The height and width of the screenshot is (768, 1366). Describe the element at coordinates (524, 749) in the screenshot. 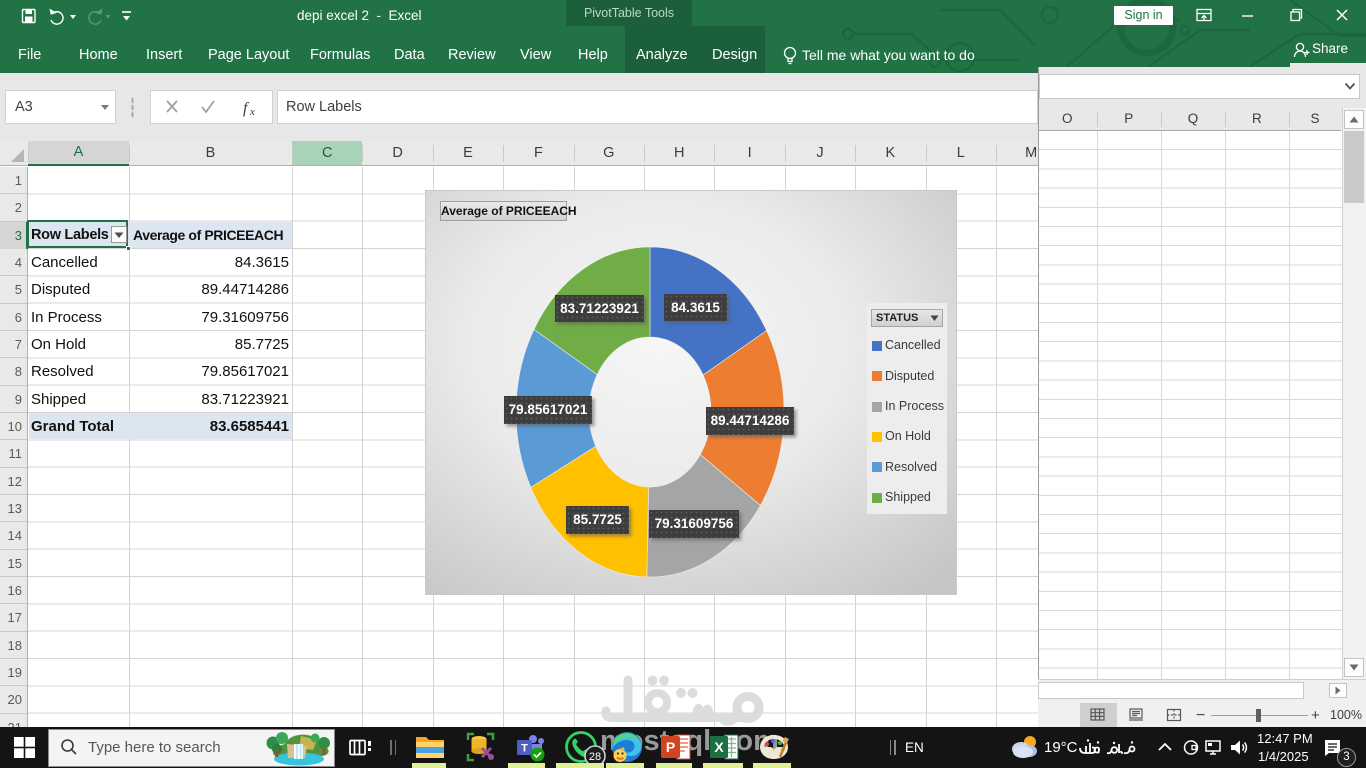

I see `svg-text: T` at that location.